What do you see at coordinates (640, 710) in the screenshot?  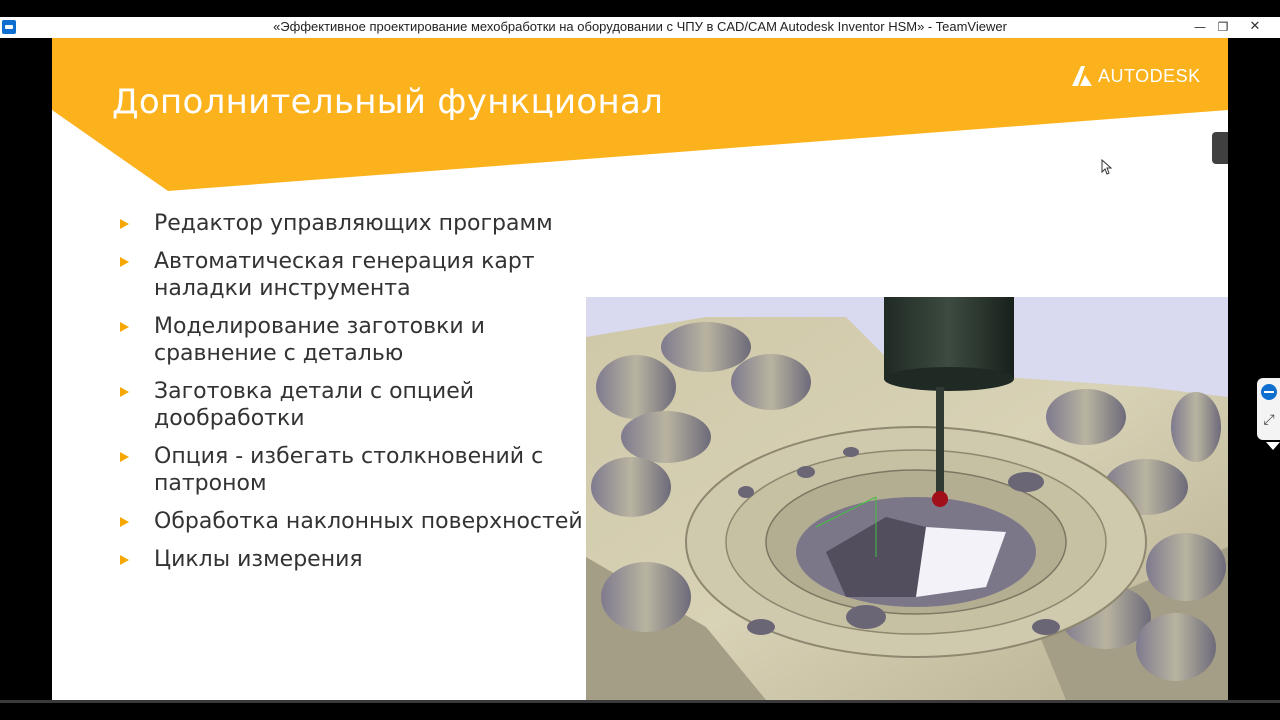 I see `bottom-letterbox` at bounding box center [640, 710].